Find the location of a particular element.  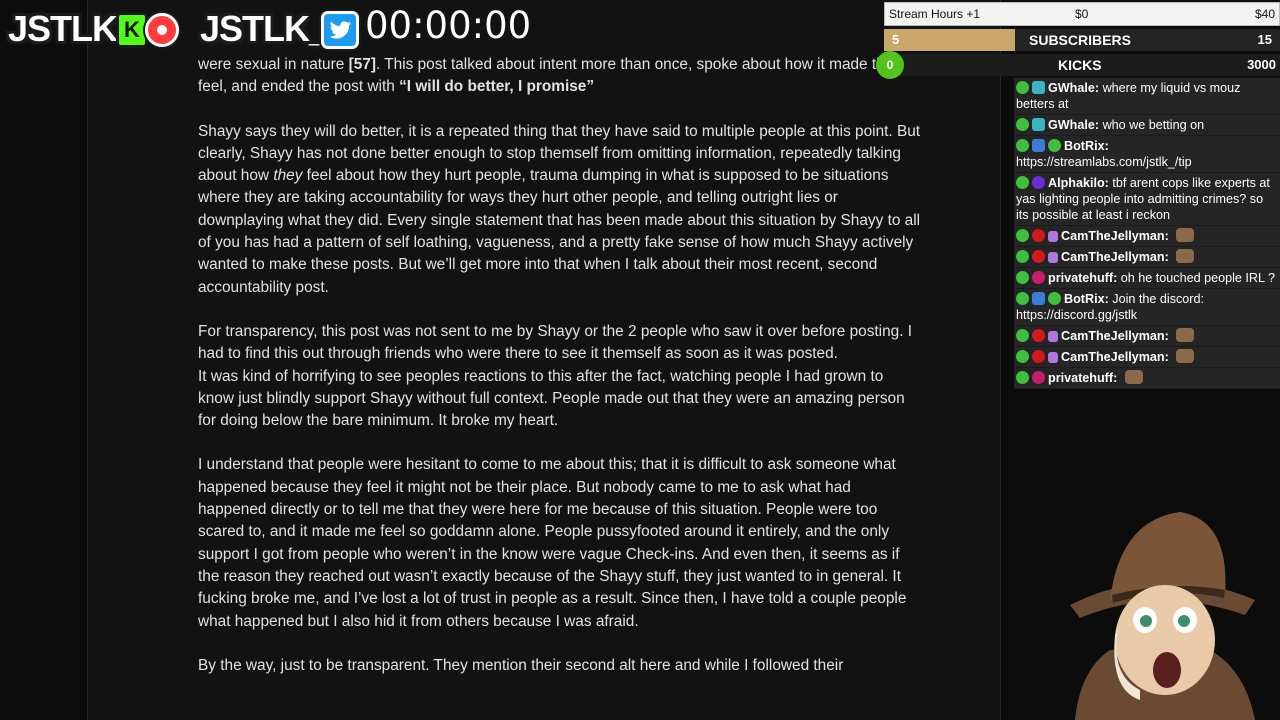

chat-message: privatehuff: oh he touched people IRL ? is located at coordinates (1147, 278).